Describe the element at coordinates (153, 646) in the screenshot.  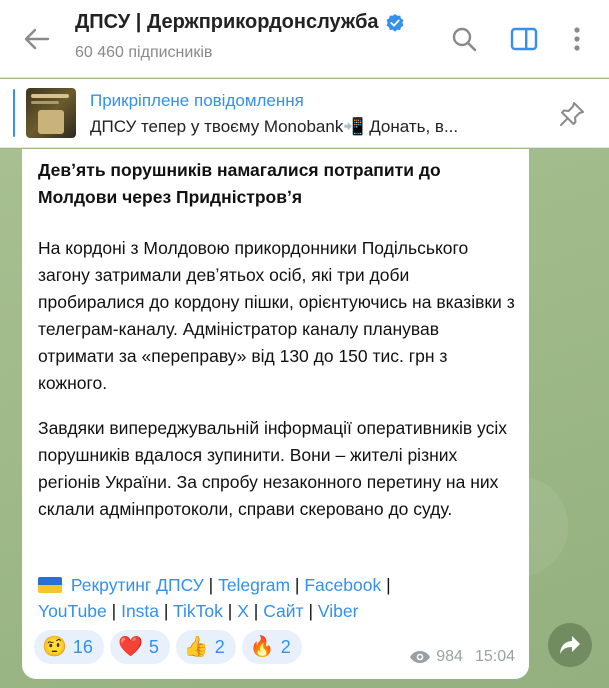
I see `reaction-count: 5` at that location.